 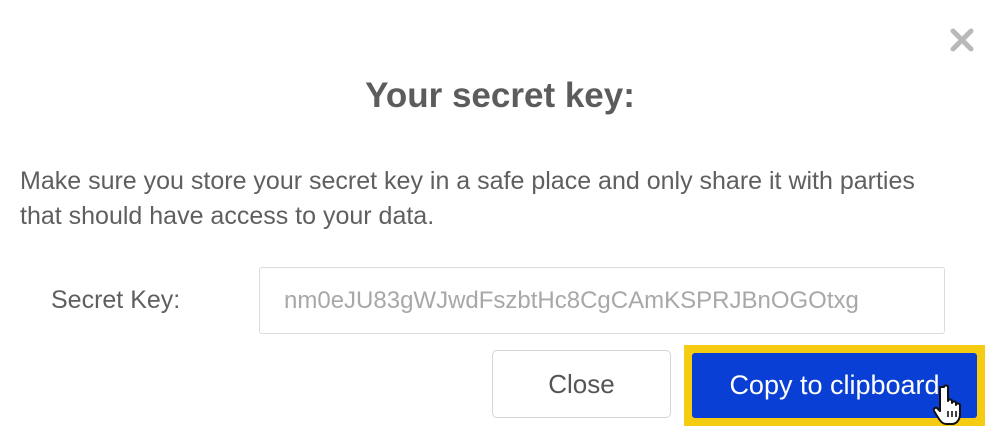 What do you see at coordinates (962, 40) in the screenshot?
I see `close-x-icon` at bounding box center [962, 40].